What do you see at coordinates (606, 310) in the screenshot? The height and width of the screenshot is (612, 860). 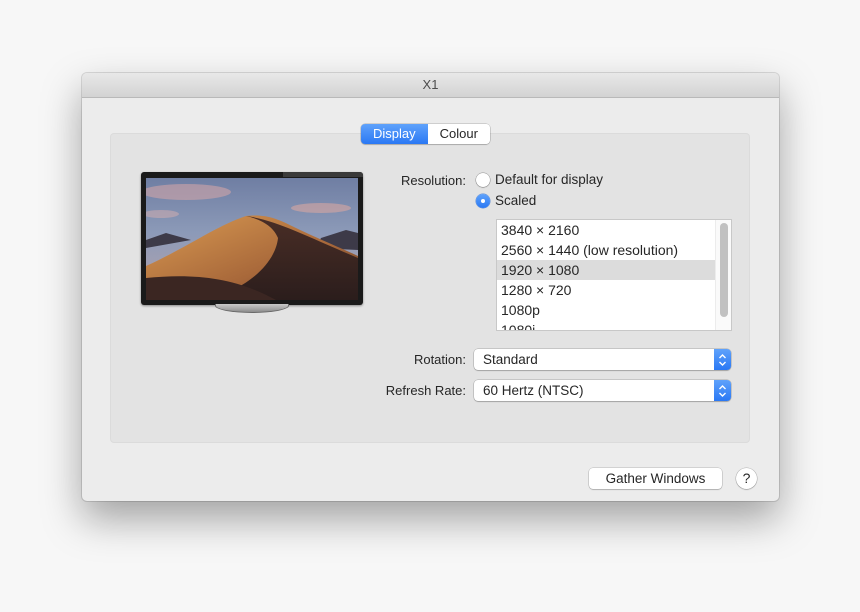 I see `list-item: 1080p` at bounding box center [606, 310].